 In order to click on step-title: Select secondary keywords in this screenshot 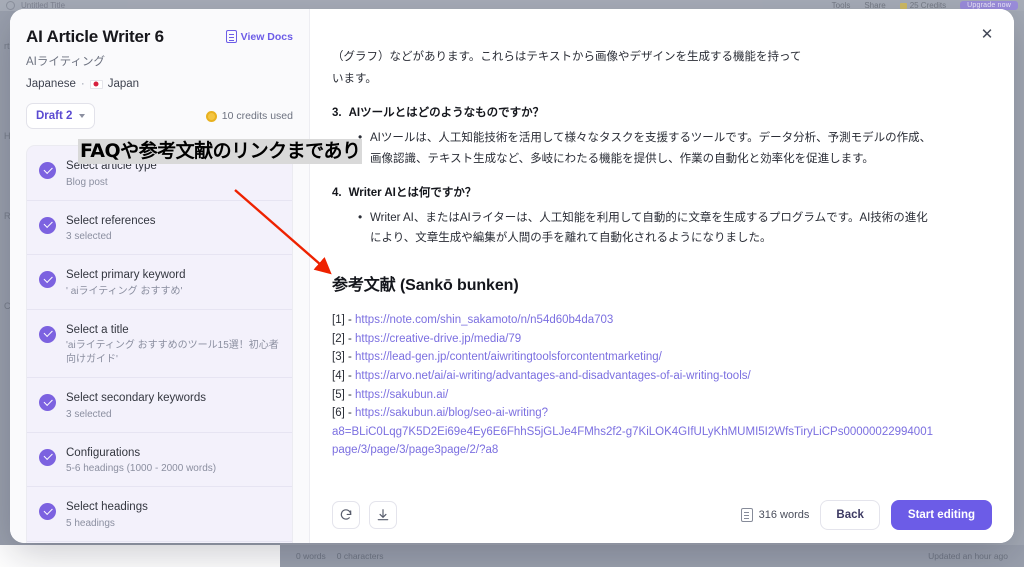, I will do `click(136, 398)`.